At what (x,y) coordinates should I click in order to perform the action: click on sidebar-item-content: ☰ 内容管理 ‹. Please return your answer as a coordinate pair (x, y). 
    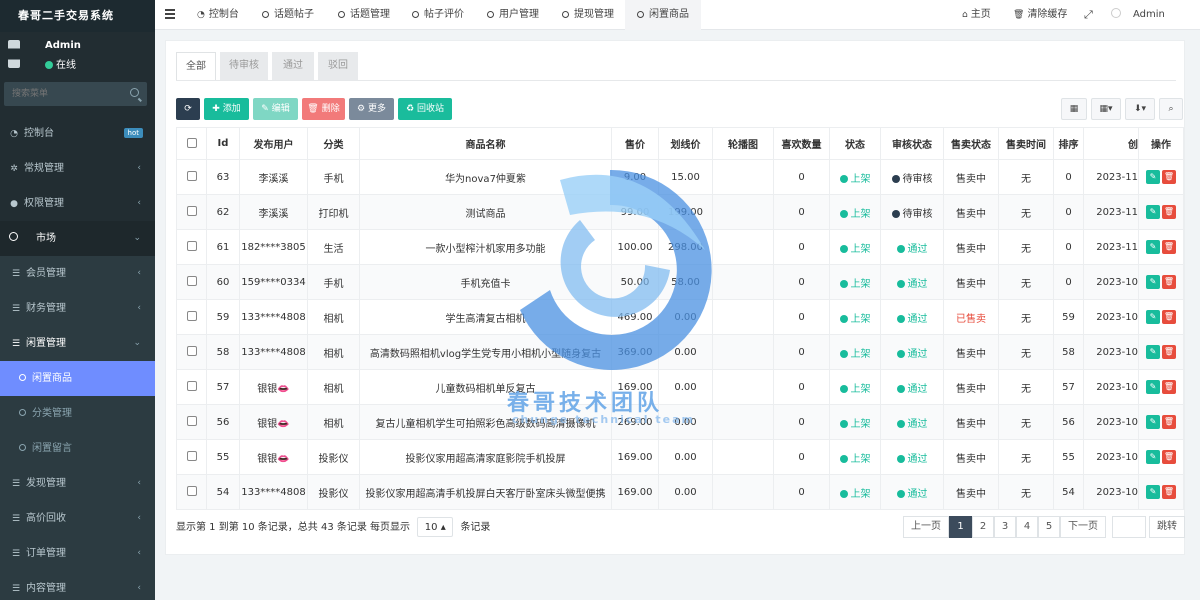
    Looking at the image, I should click on (77, 585).